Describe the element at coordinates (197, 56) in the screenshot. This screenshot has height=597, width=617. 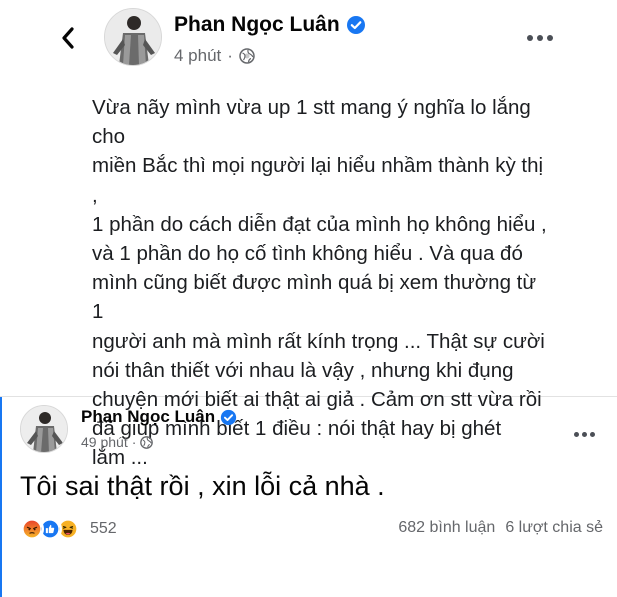
I see `post-time: 4 phút` at that location.